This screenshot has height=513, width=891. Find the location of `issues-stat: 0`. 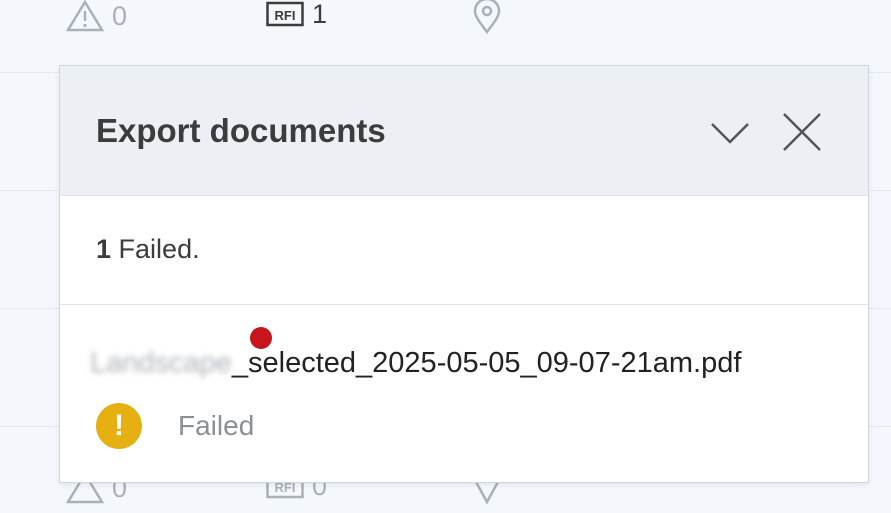

issues-stat: 0 is located at coordinates (96, 16).